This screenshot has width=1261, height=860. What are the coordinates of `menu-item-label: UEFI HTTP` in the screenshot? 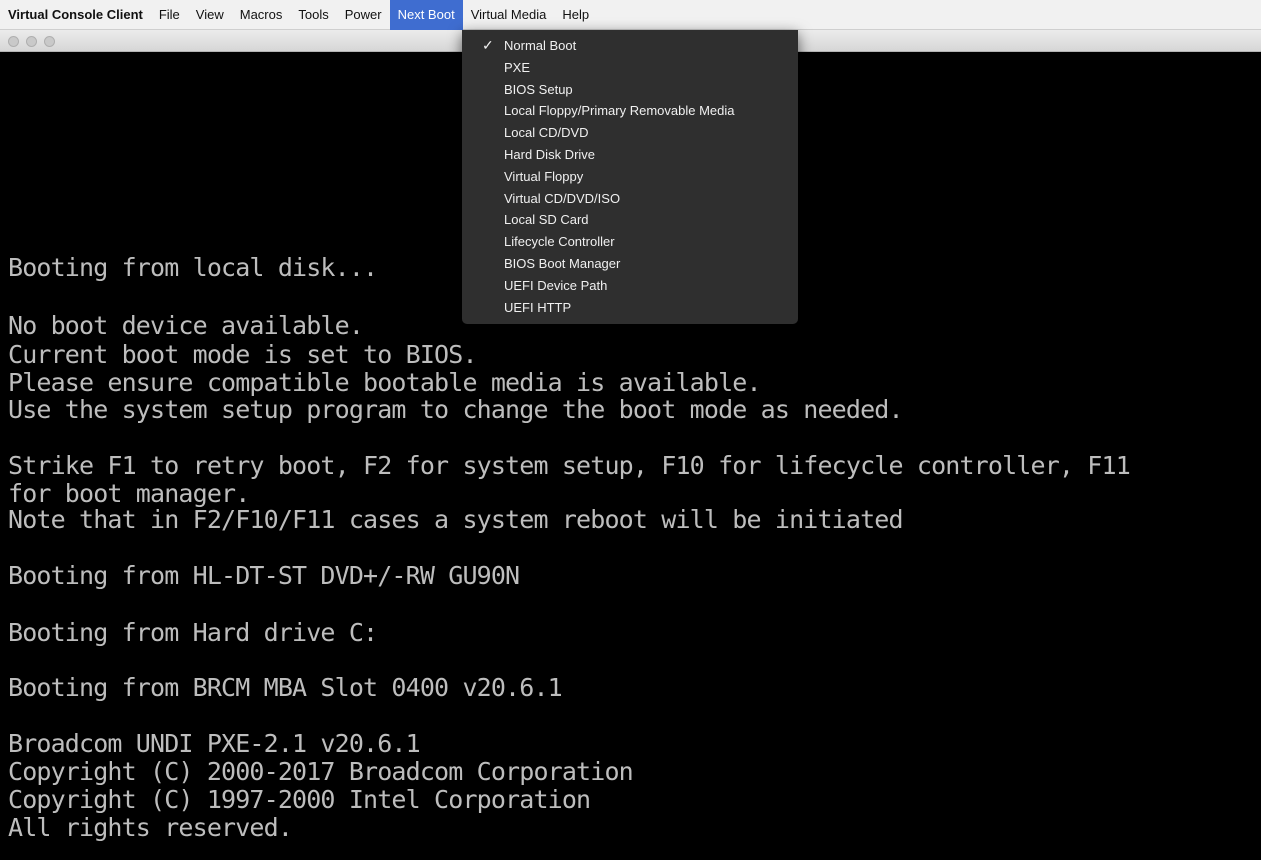 It's located at (538, 307).